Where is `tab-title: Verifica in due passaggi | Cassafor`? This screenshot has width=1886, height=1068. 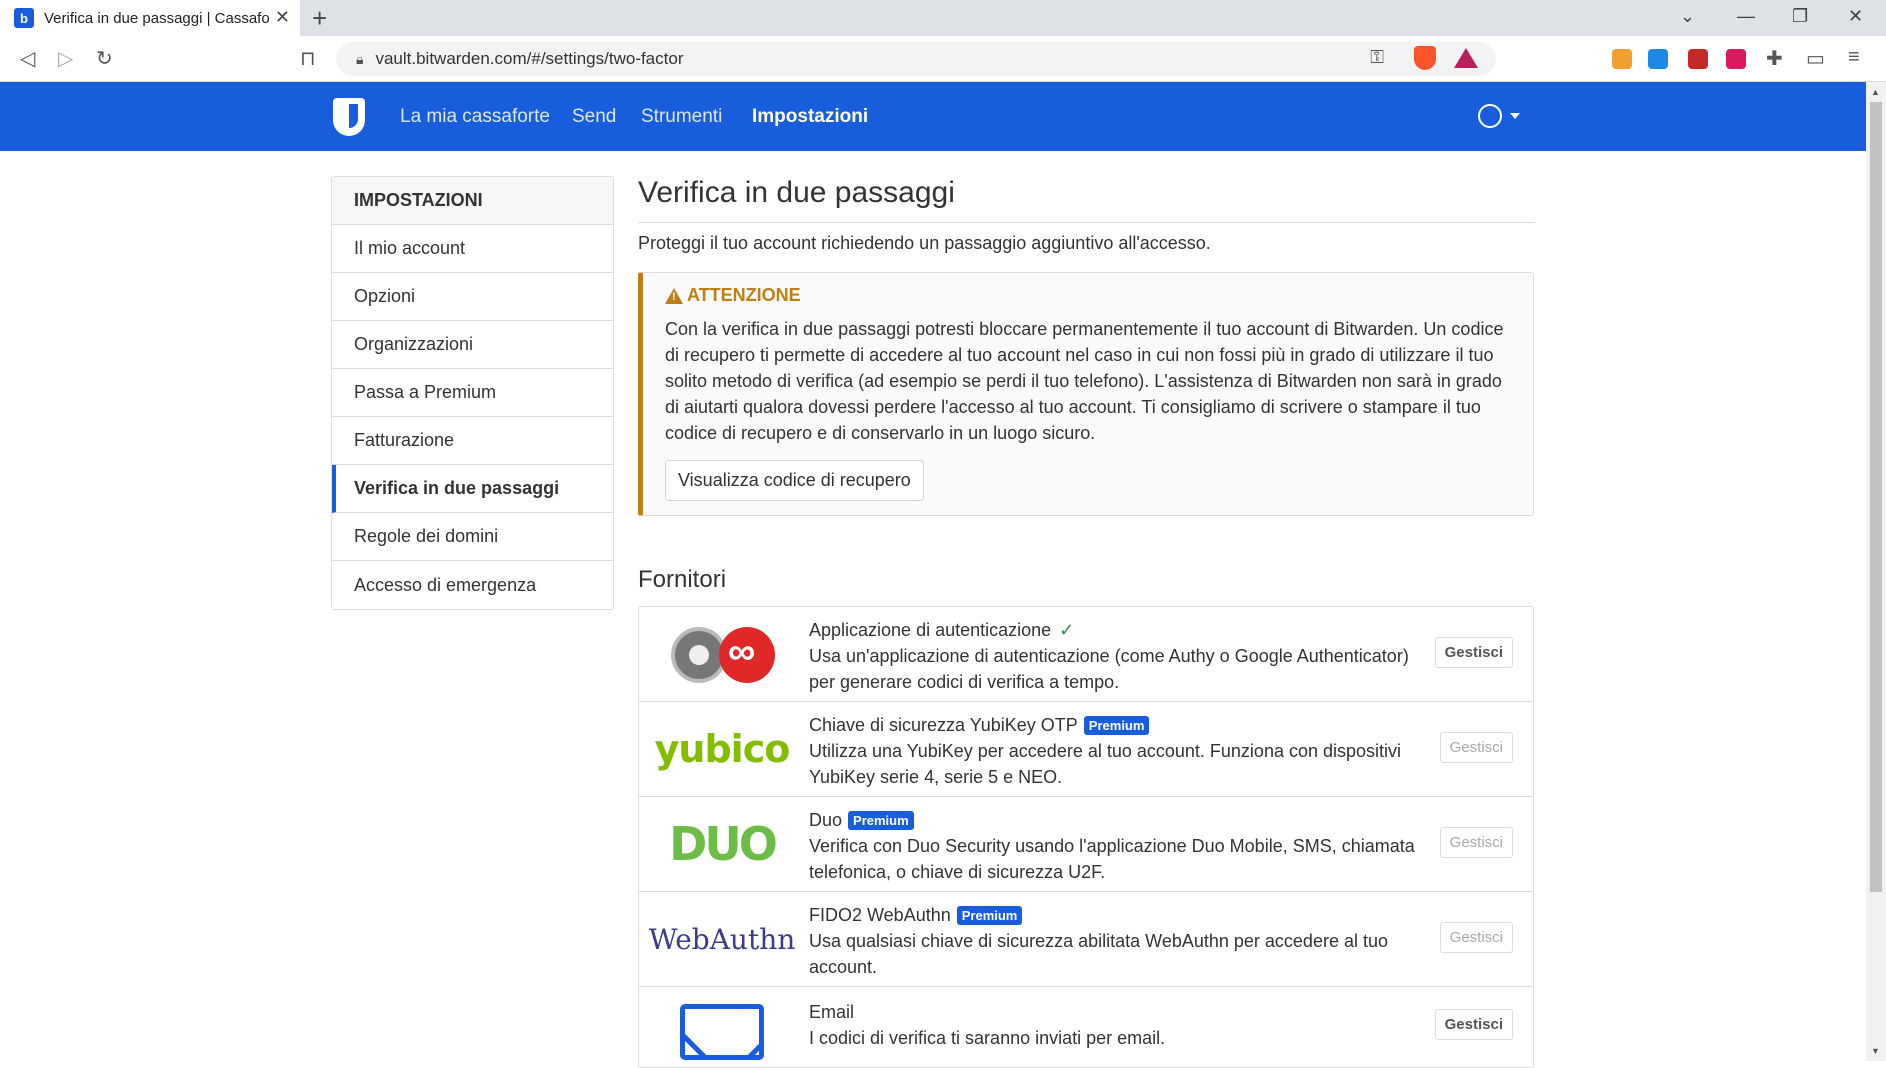 tab-title: Verifica in due passaggi | Cassafor is located at coordinates (156, 18).